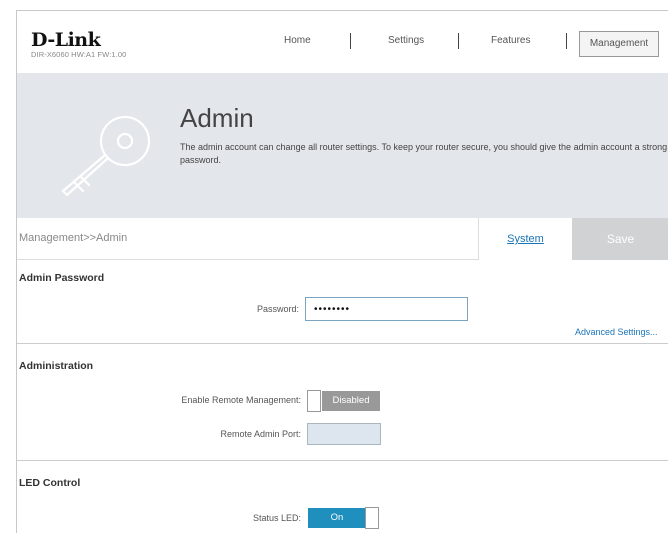  What do you see at coordinates (525, 239) in the screenshot?
I see `system-link: System` at bounding box center [525, 239].